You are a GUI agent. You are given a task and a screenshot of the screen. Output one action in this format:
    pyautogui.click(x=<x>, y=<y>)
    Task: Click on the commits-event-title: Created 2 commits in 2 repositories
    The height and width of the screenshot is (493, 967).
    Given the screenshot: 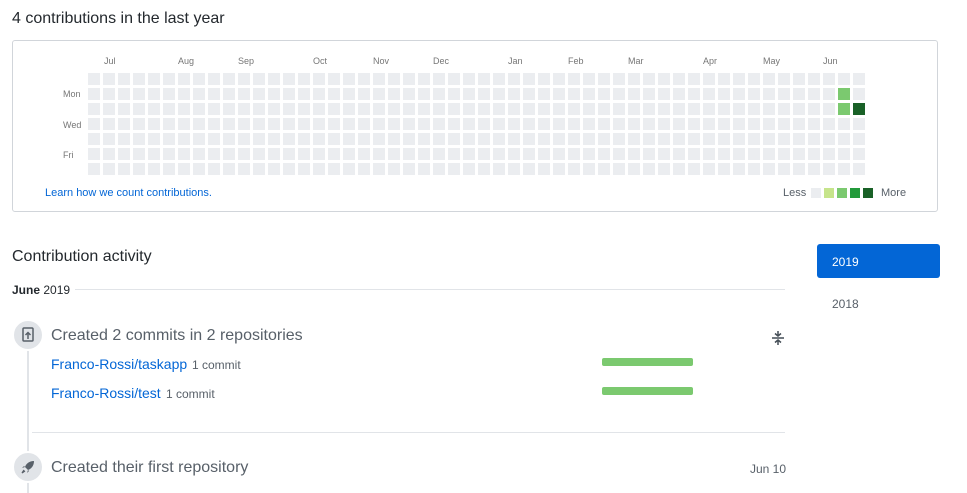 What is the action you would take?
    pyautogui.click(x=177, y=336)
    